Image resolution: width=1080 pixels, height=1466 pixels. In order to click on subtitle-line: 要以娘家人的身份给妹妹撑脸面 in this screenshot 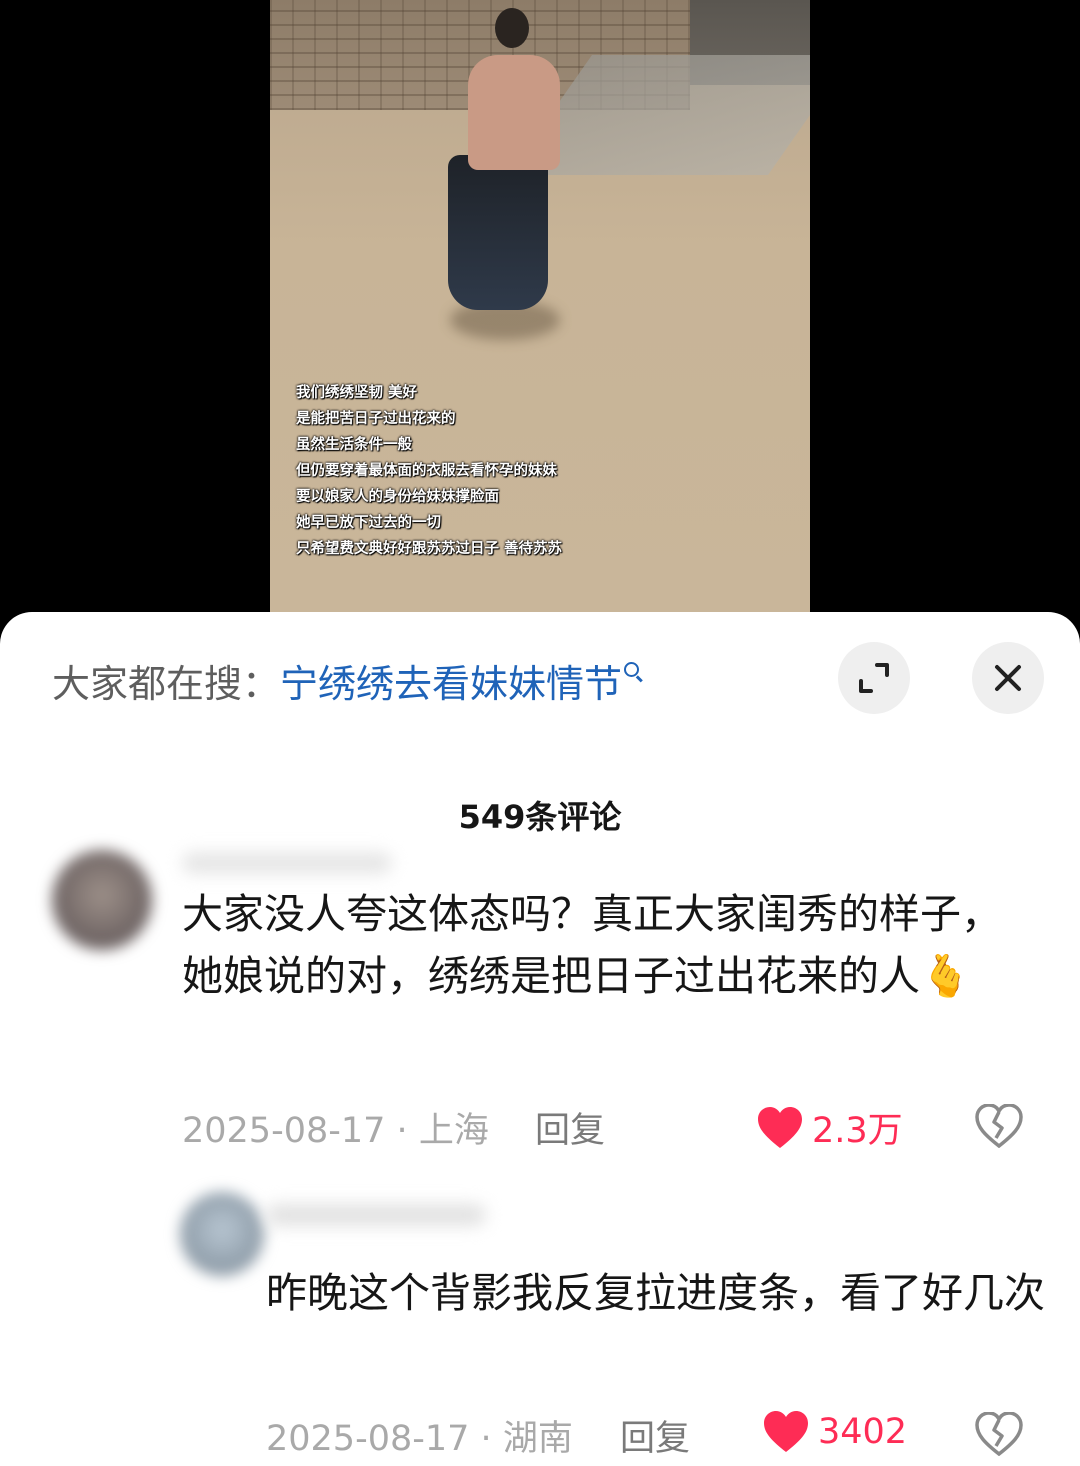, I will do `click(397, 497)`.